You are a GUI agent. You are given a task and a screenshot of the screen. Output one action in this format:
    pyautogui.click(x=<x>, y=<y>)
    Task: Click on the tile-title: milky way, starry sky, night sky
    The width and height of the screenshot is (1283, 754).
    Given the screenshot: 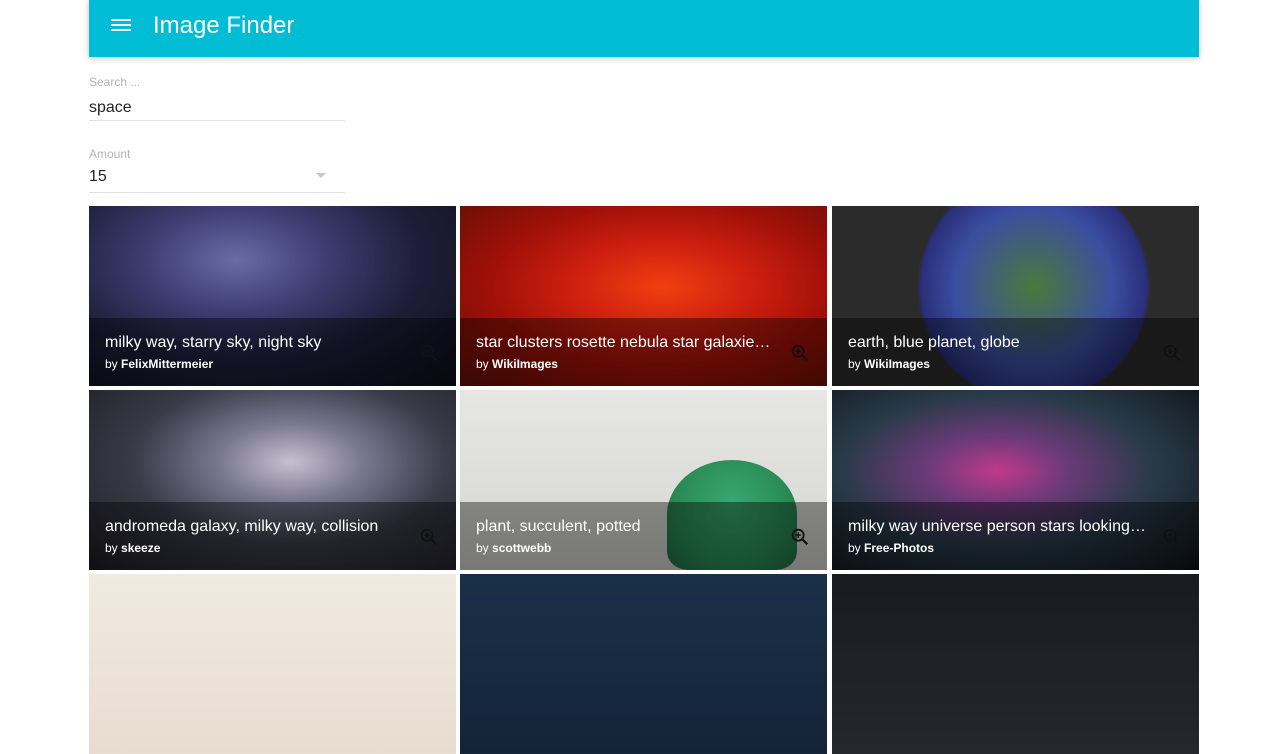 What is the action you would take?
    pyautogui.click(x=213, y=342)
    